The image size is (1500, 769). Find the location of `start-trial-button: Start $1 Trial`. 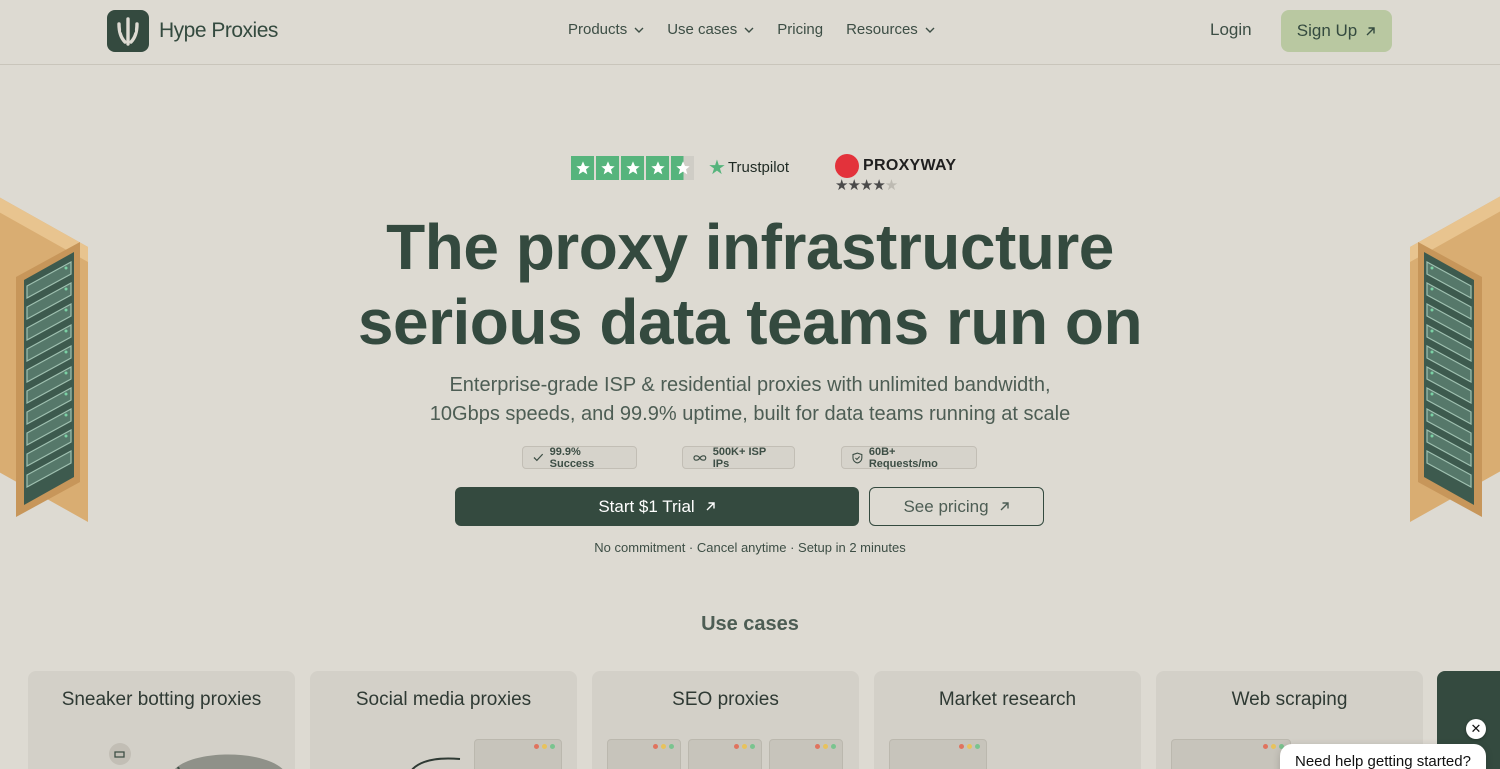

start-trial-button: Start $1 Trial is located at coordinates (657, 506).